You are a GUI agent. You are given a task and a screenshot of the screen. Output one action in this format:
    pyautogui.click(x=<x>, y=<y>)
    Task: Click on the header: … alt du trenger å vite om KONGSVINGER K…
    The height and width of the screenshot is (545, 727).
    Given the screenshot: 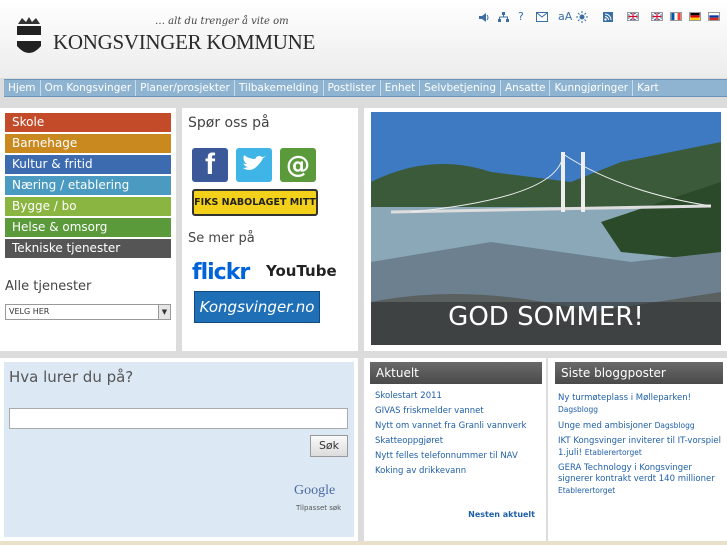 What is the action you would take?
    pyautogui.click(x=363, y=39)
    